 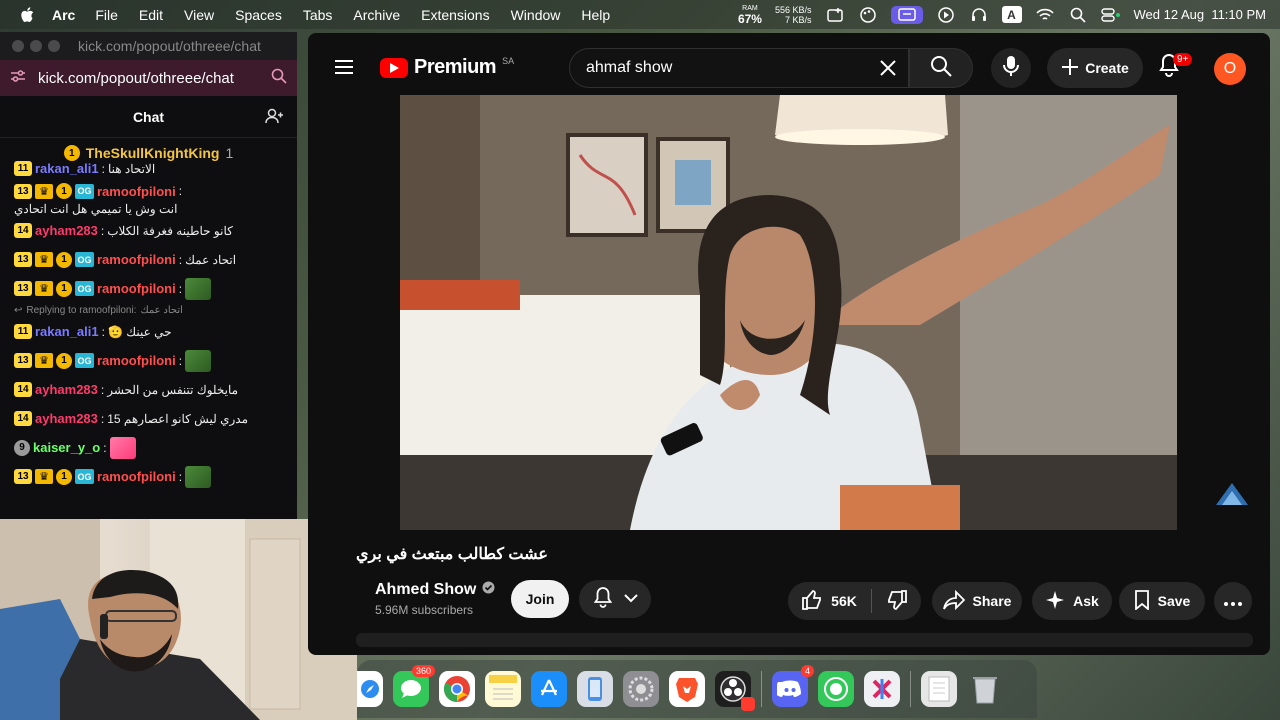 I want to click on chat-message: 14 ayham283: مدري ليش كانو اعصارهم 15, so click(x=148, y=418).